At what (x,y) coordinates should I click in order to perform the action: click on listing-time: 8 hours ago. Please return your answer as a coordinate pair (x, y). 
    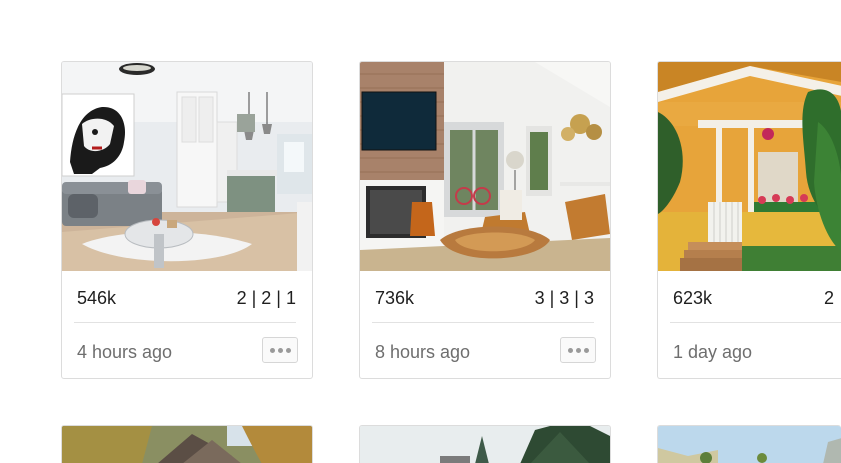
    Looking at the image, I should click on (423, 352).